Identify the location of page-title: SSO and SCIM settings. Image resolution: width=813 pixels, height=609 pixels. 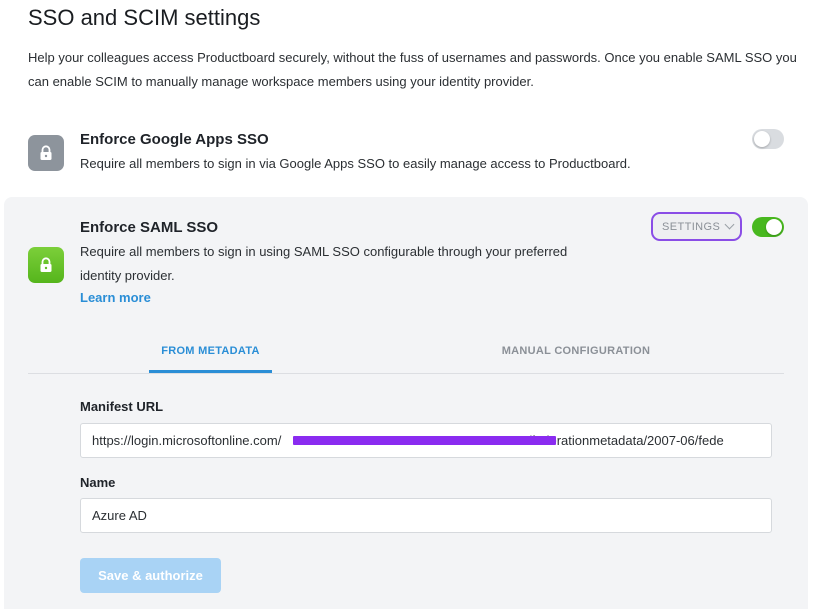
(144, 17).